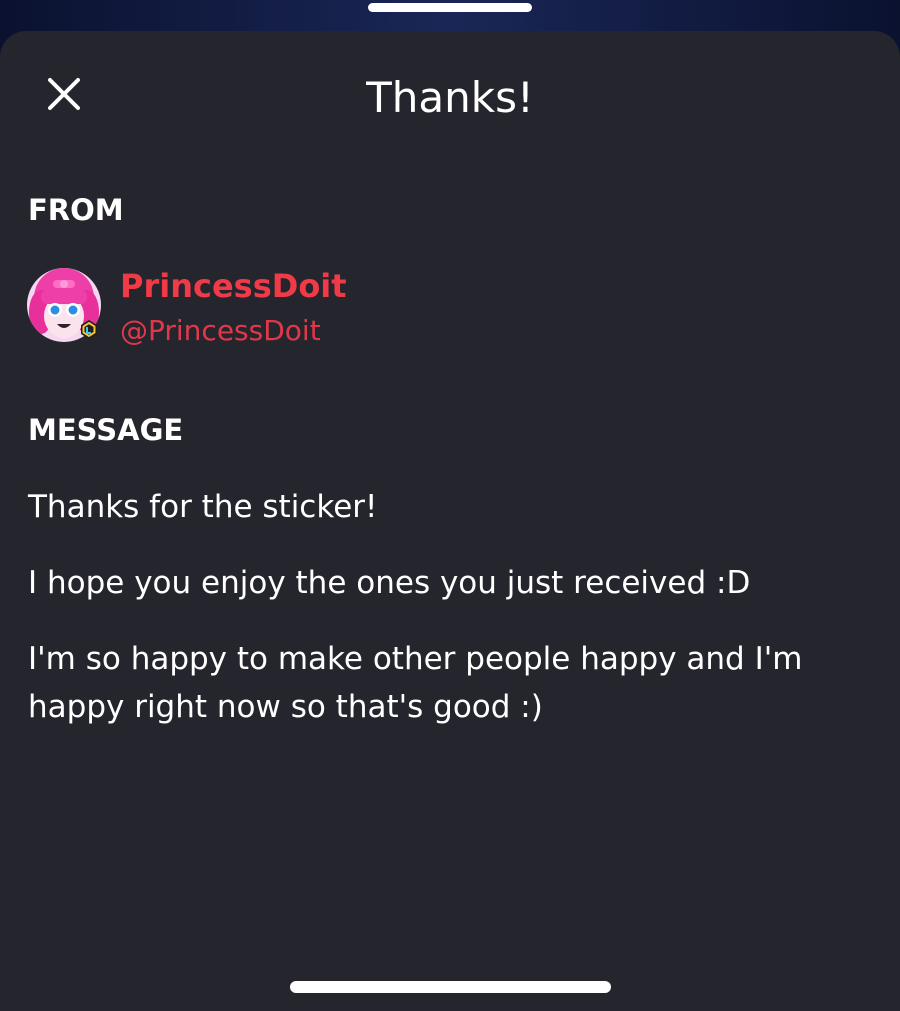 The height and width of the screenshot is (1011, 900). I want to click on avatar, so click(64, 305).